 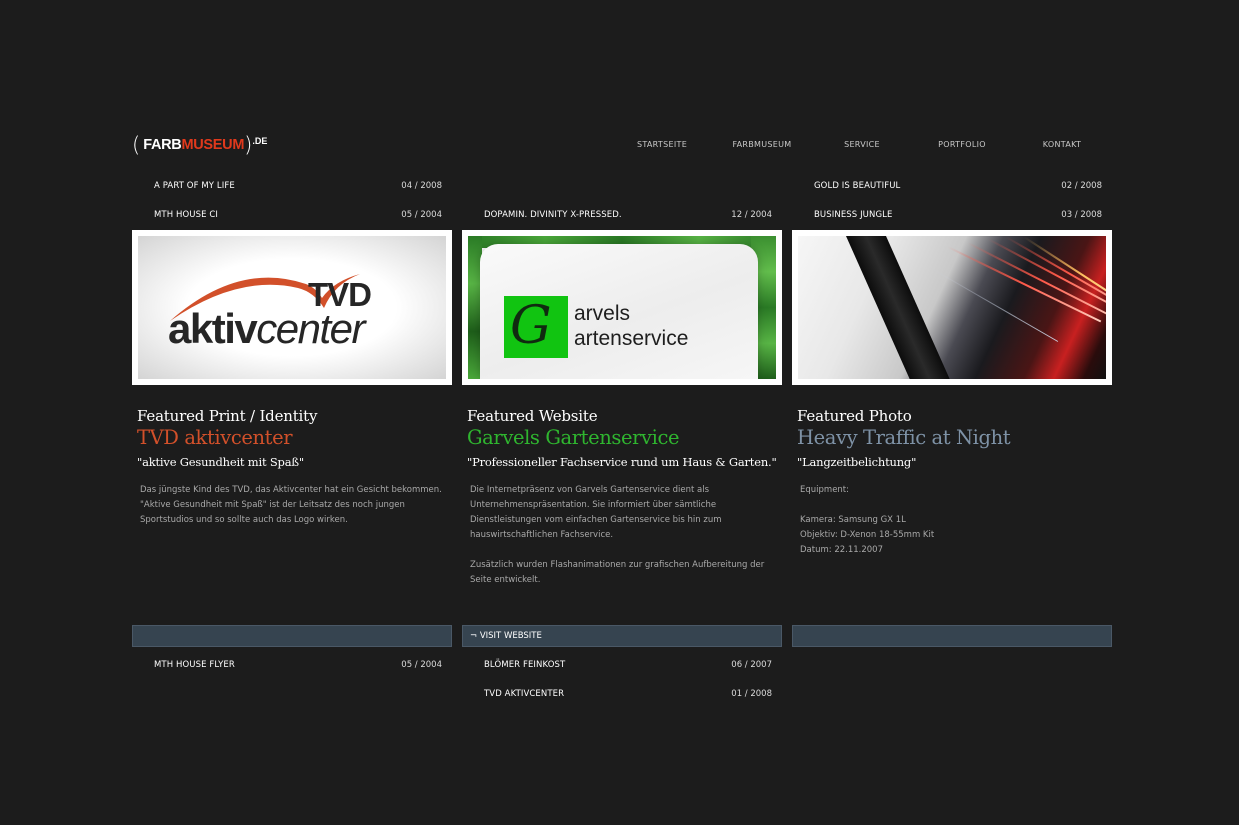 What do you see at coordinates (194, 186) in the screenshot?
I see `project-title: A PART OF MY LIFE` at bounding box center [194, 186].